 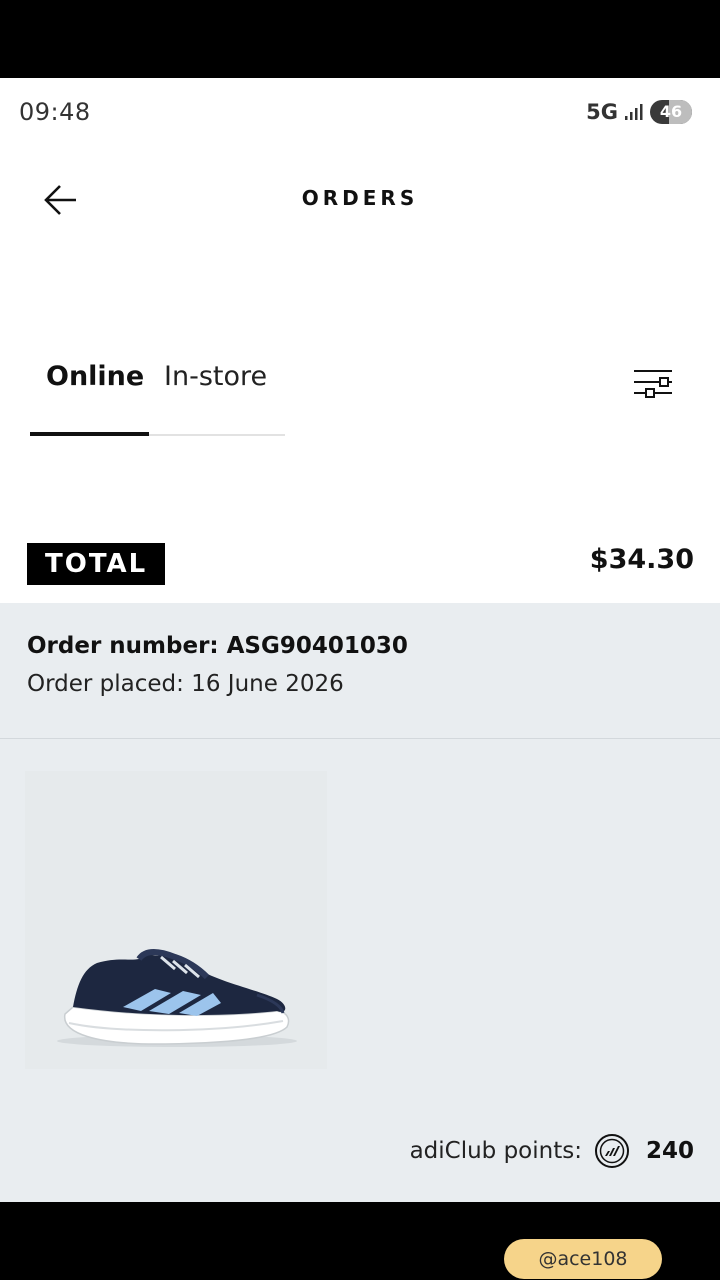 I want to click on filter-sliders-icon, so click(x=653, y=384).